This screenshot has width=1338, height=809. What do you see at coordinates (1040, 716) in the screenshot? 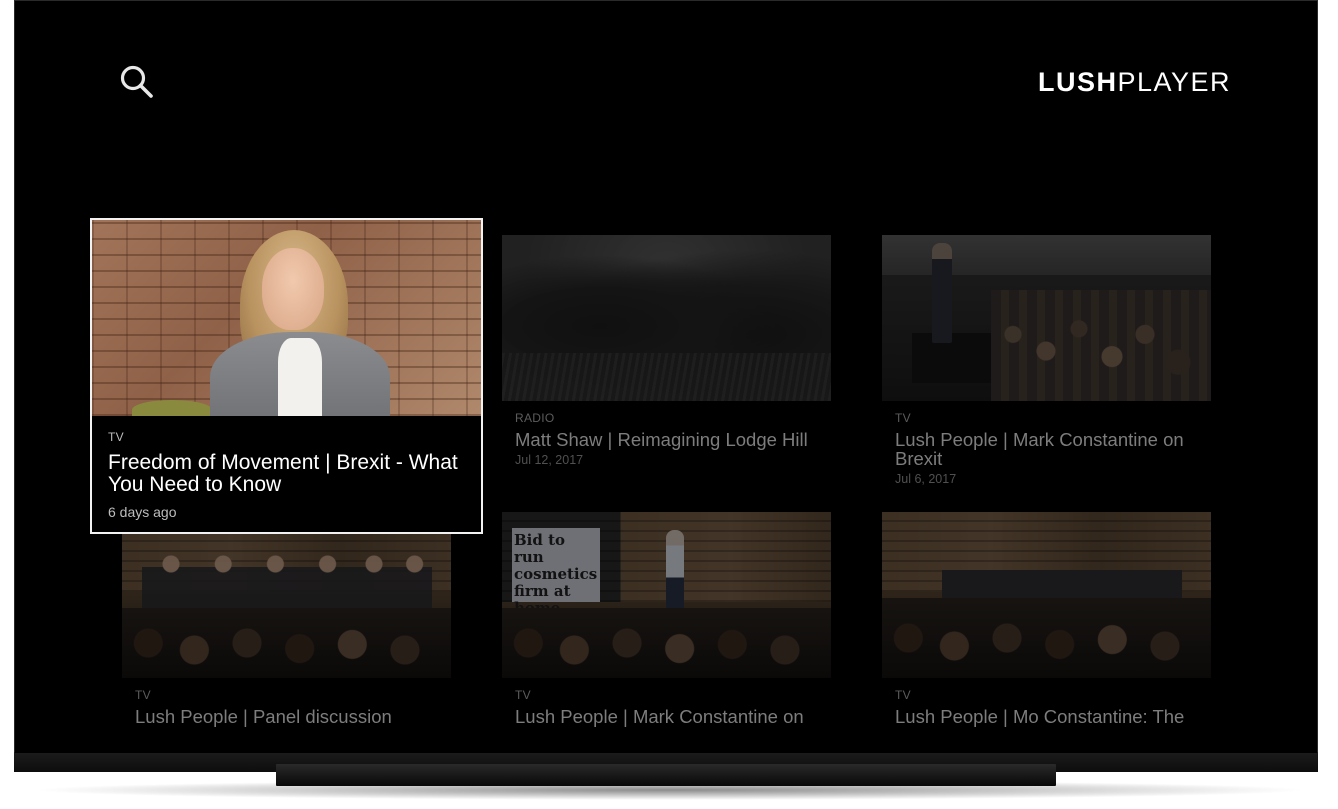
I see `card-title: Lush People | Mo Constantine: The` at bounding box center [1040, 716].